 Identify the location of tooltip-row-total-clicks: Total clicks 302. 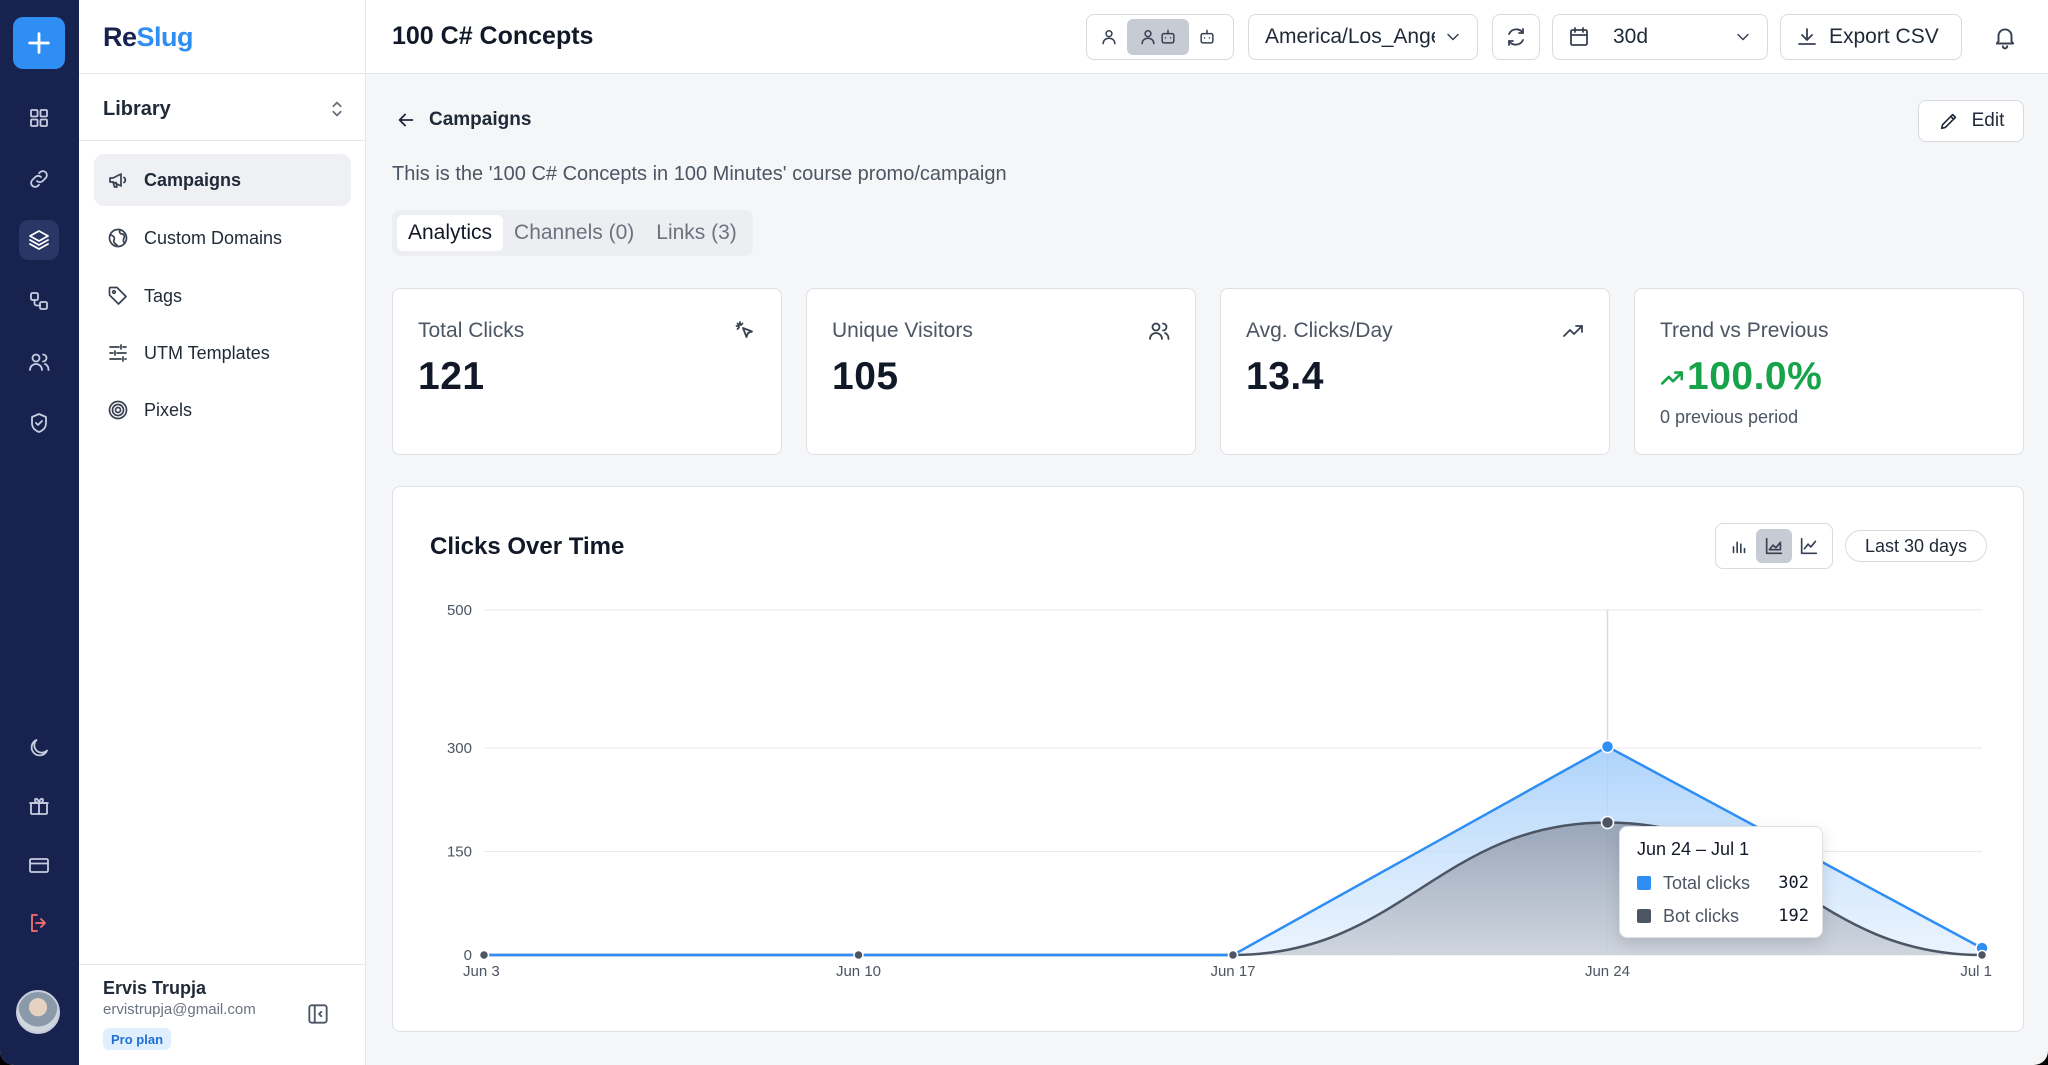
(1723, 883).